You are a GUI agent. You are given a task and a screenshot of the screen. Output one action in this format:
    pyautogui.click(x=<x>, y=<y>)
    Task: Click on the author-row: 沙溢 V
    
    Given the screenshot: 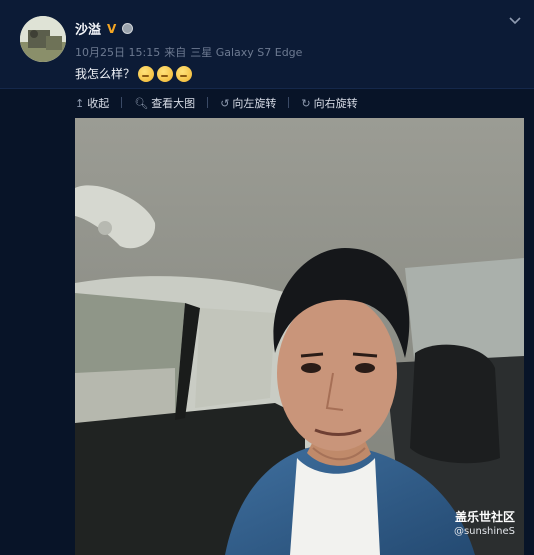 What is the action you would take?
    pyautogui.click(x=104, y=28)
    